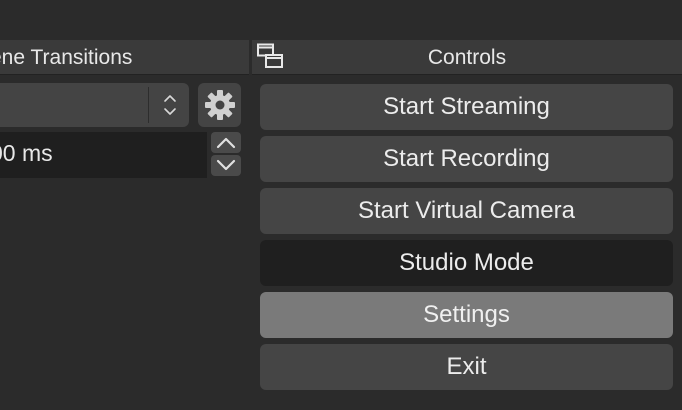 This screenshot has height=410, width=682. I want to click on select-divider, so click(148, 105).